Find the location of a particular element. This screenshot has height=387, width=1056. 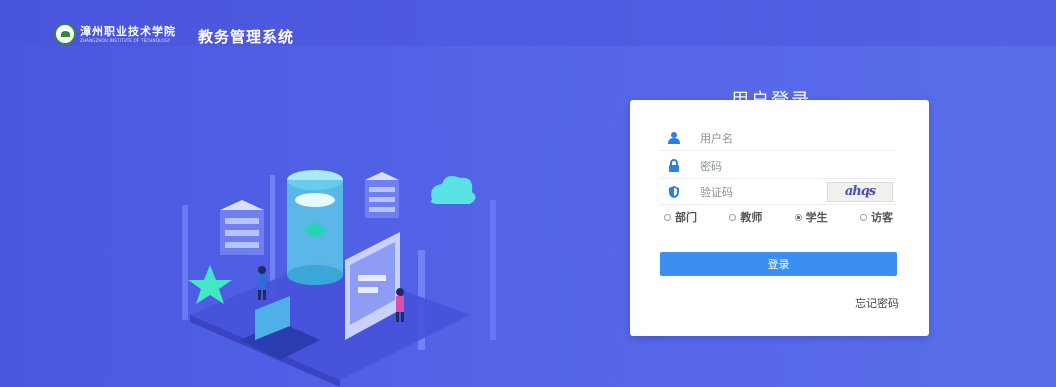

role-option-student: 学生 is located at coordinates (811, 217).